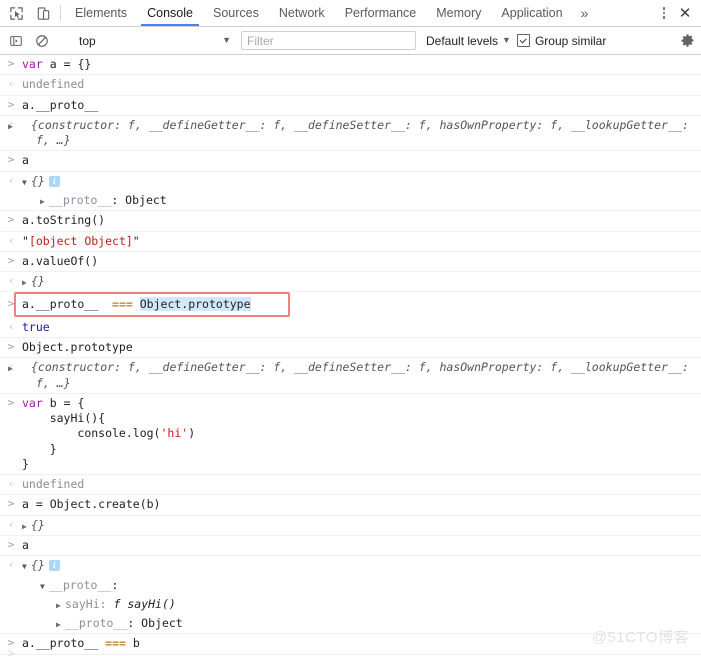 This screenshot has width=701, height=656. I want to click on console-row-input: > a = Object.create(b), so click(350, 505).